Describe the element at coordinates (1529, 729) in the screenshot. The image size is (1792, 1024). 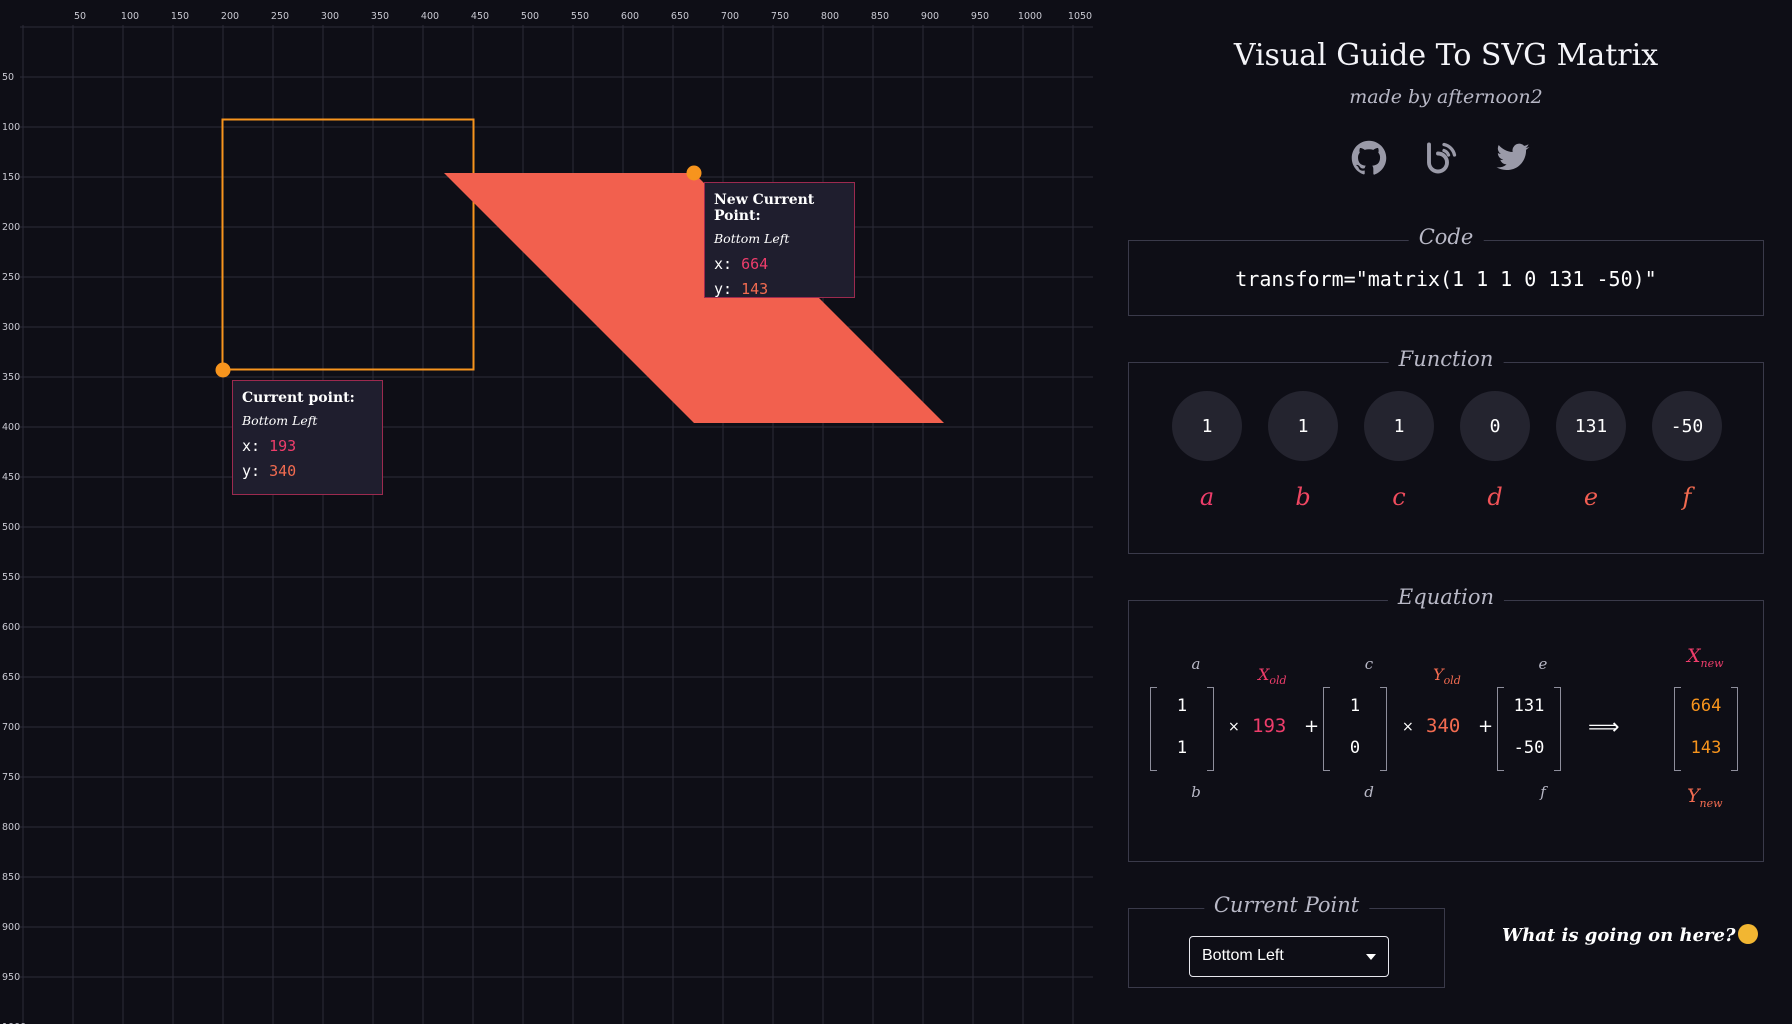
I see `matrix-ef: 131 -50` at that location.